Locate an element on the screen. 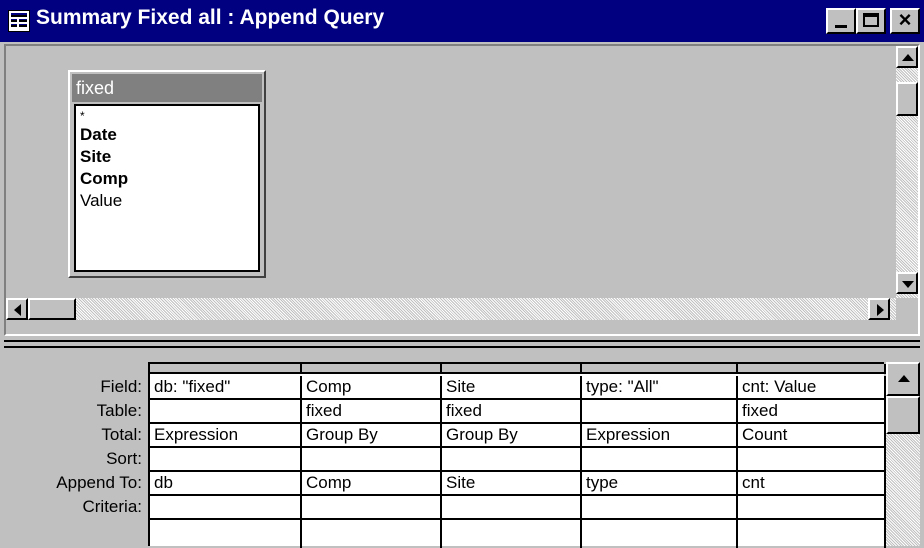 Image resolution: width=924 pixels, height=548 pixels. grid-column-5: cnt: Value fixed Count cnt is located at coordinates (812, 462).